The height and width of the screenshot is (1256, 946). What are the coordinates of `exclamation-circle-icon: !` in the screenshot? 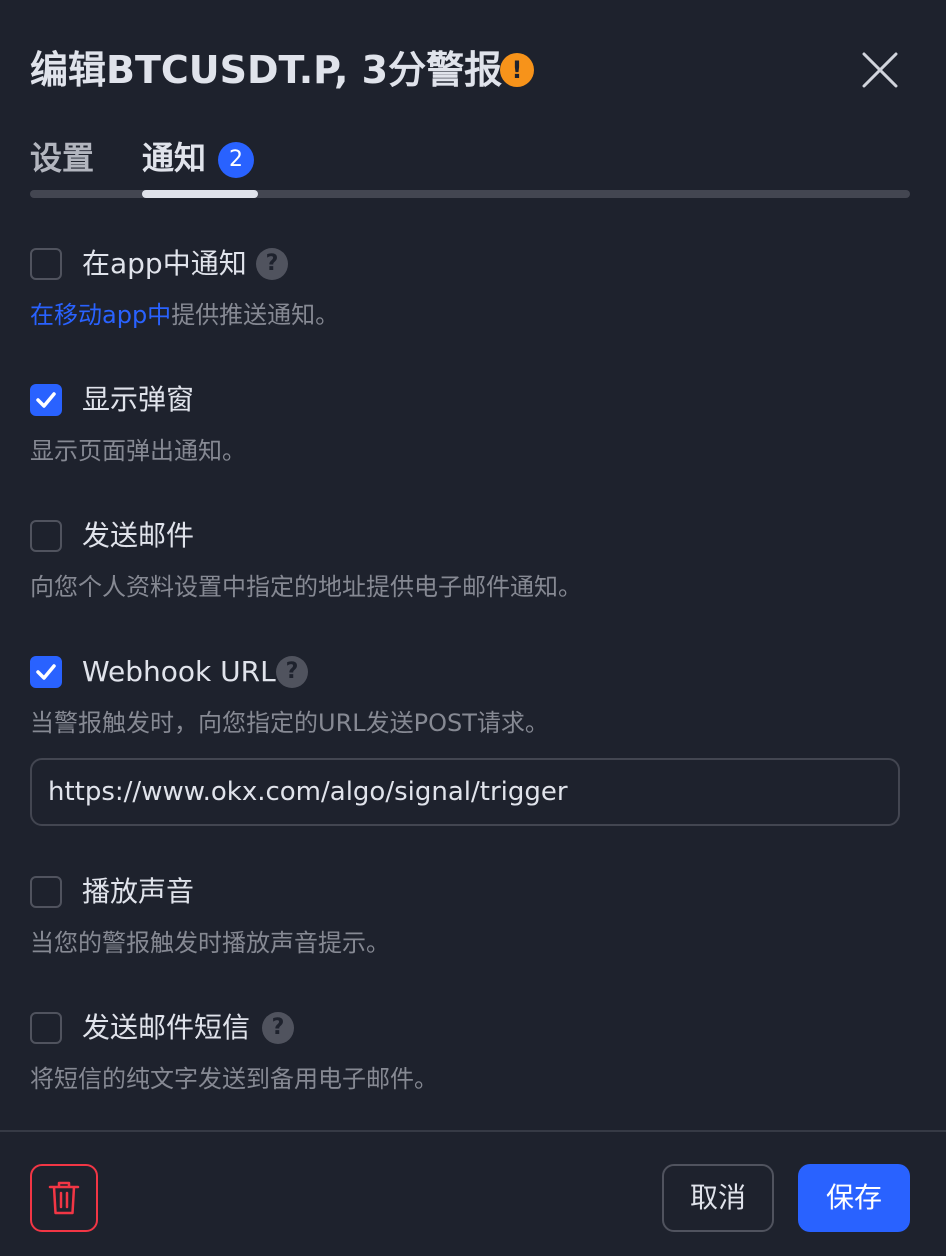 It's located at (517, 70).